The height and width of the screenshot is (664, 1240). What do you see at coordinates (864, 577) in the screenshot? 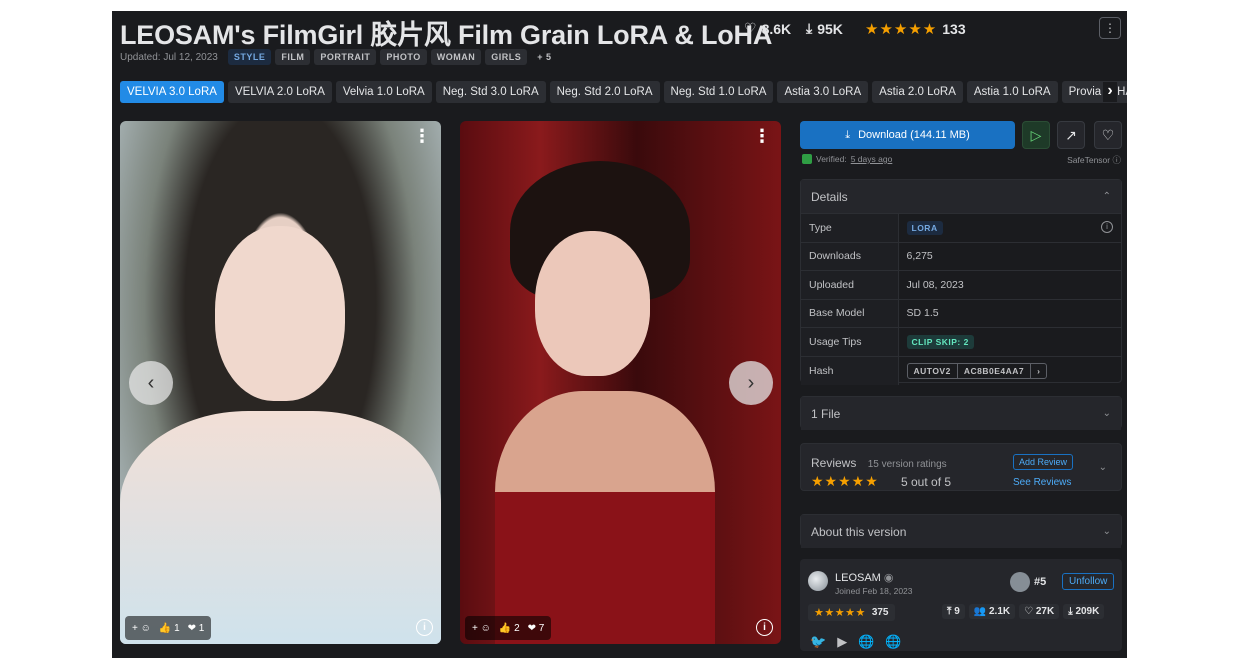
I see `creator-name: LEOSAM ◉` at bounding box center [864, 577].